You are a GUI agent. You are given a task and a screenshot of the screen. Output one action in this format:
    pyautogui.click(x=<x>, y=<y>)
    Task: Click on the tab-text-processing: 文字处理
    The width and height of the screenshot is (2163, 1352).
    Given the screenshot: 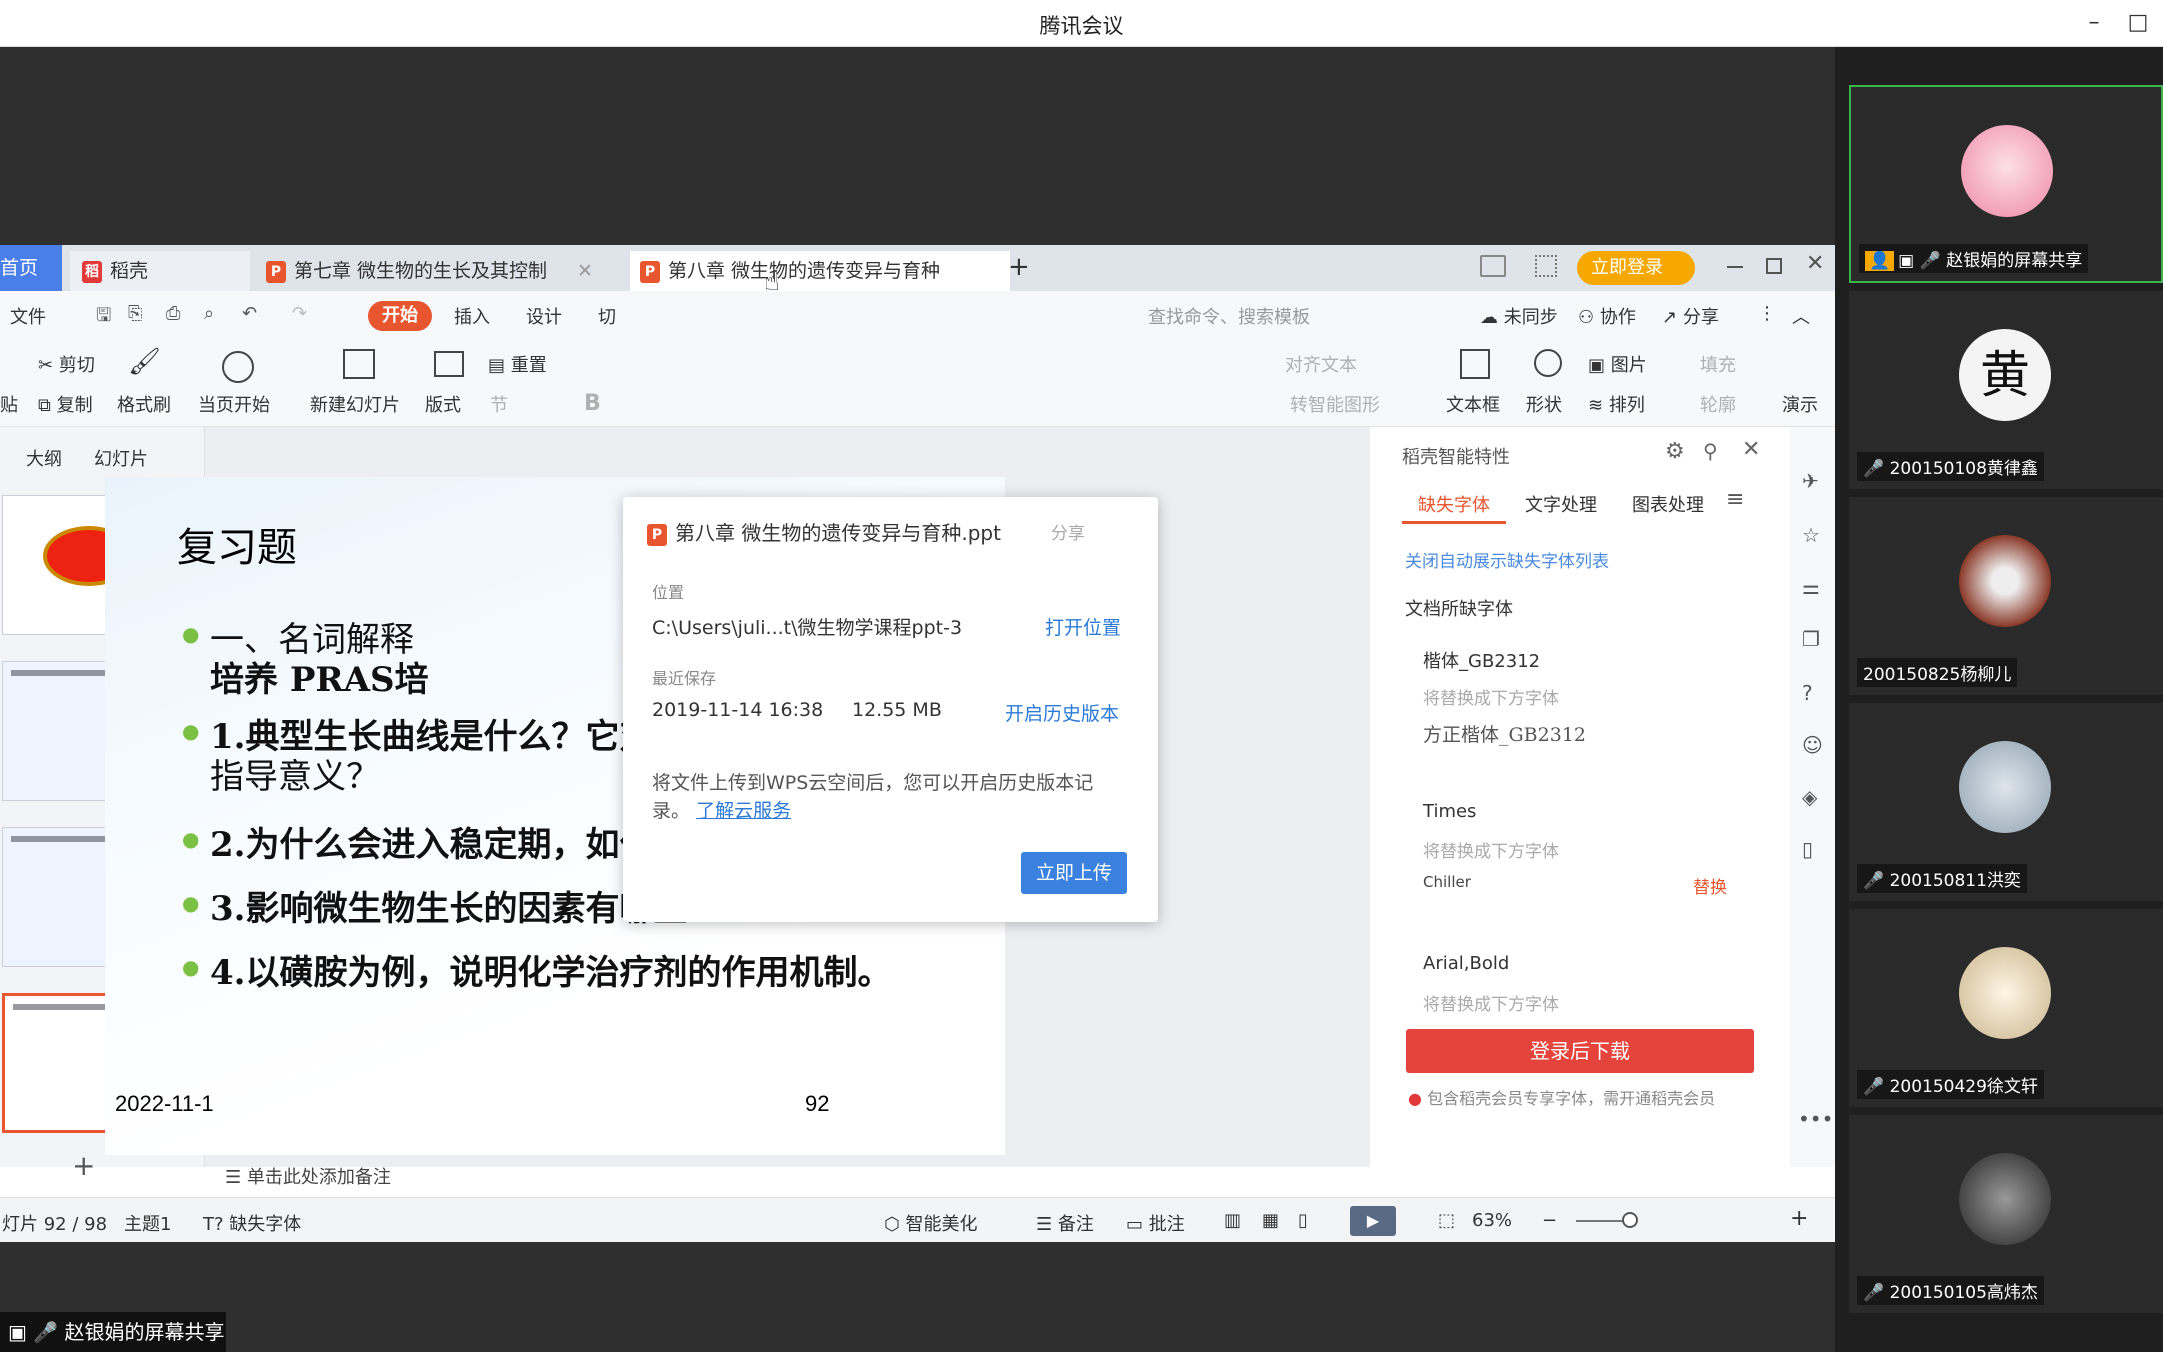 What is the action you would take?
    pyautogui.click(x=1561, y=504)
    